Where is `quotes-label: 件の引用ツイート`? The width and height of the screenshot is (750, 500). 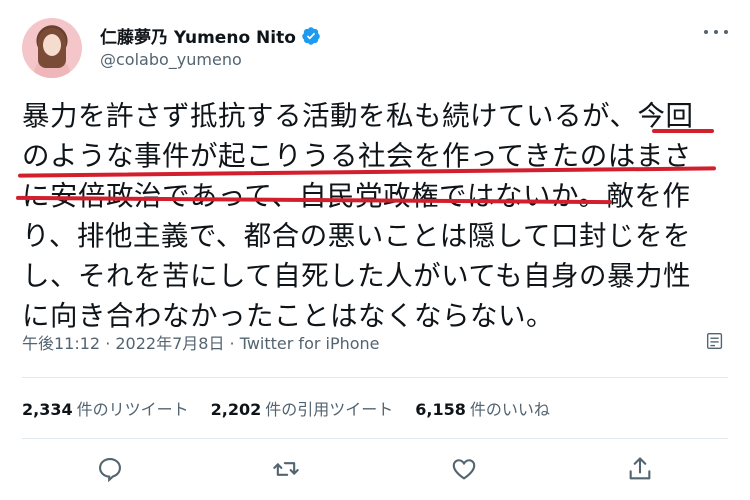
quotes-label: 件の引用ツイート is located at coordinates (329, 409).